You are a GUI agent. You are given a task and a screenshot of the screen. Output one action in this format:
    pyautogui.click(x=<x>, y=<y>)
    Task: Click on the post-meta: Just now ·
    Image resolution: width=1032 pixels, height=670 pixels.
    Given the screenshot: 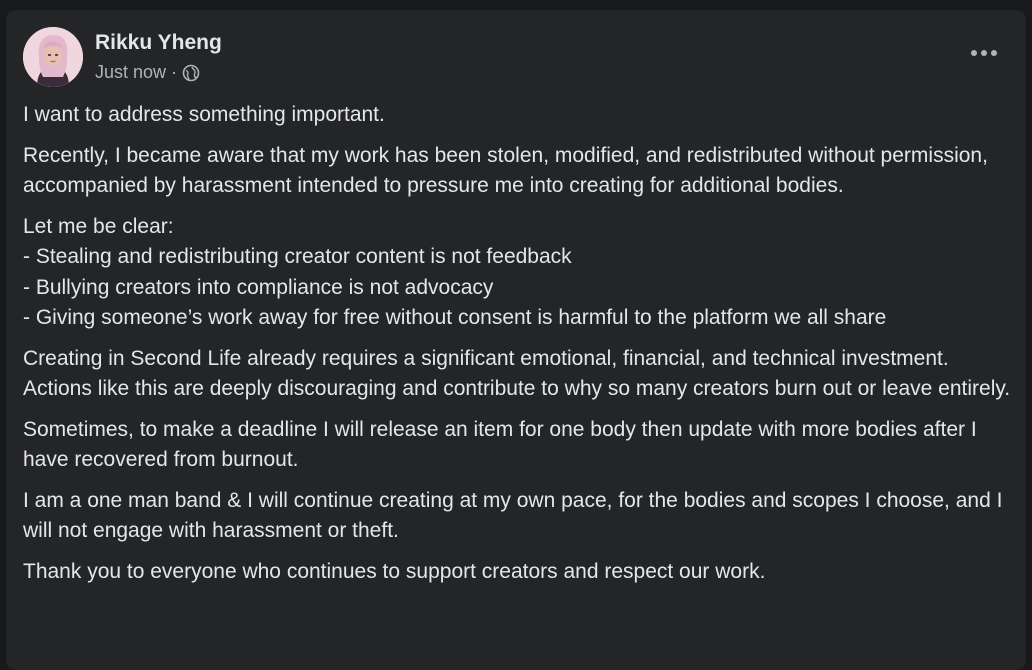 What is the action you would take?
    pyautogui.click(x=147, y=72)
    